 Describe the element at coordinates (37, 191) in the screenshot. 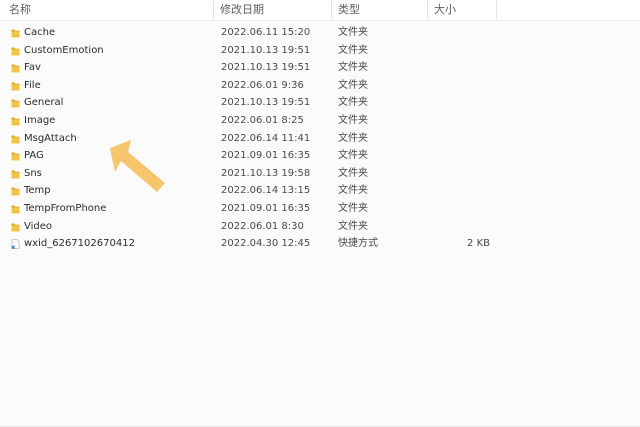

I see `file-name: Temp` at that location.